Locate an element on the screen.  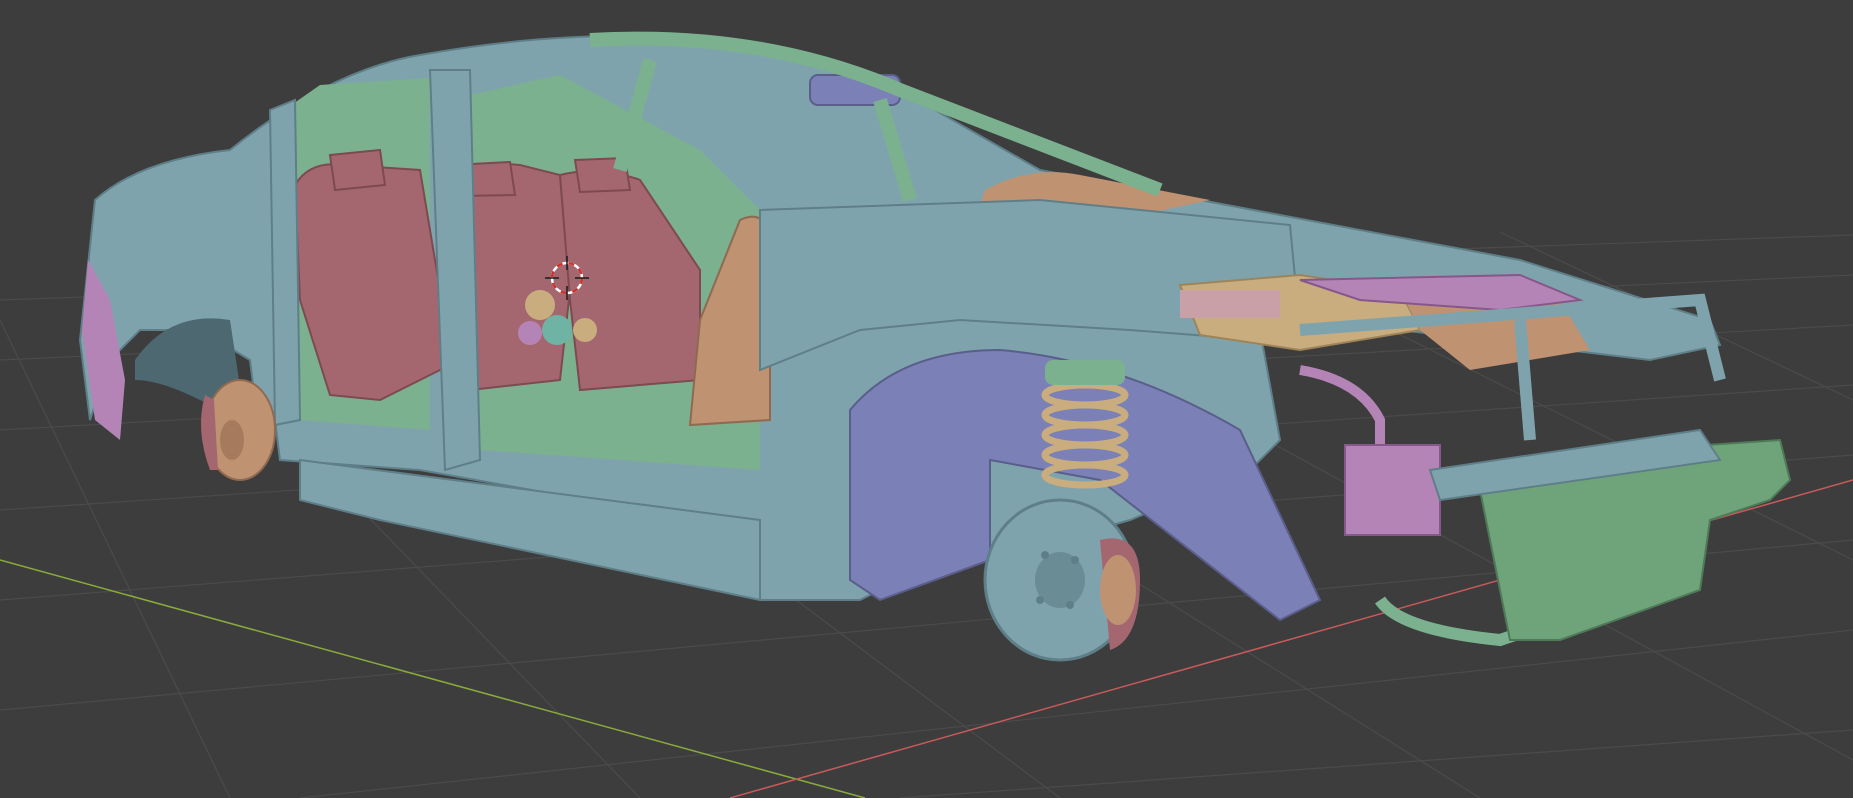
strut-top is located at coordinates (1085, 372).